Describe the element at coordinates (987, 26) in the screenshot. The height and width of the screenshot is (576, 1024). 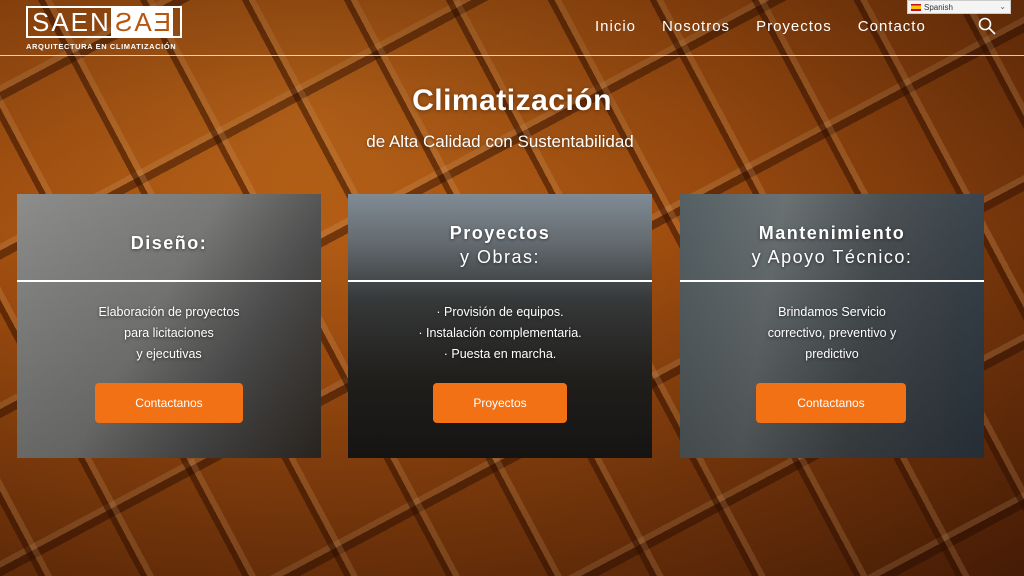
I see `search-icon` at that location.